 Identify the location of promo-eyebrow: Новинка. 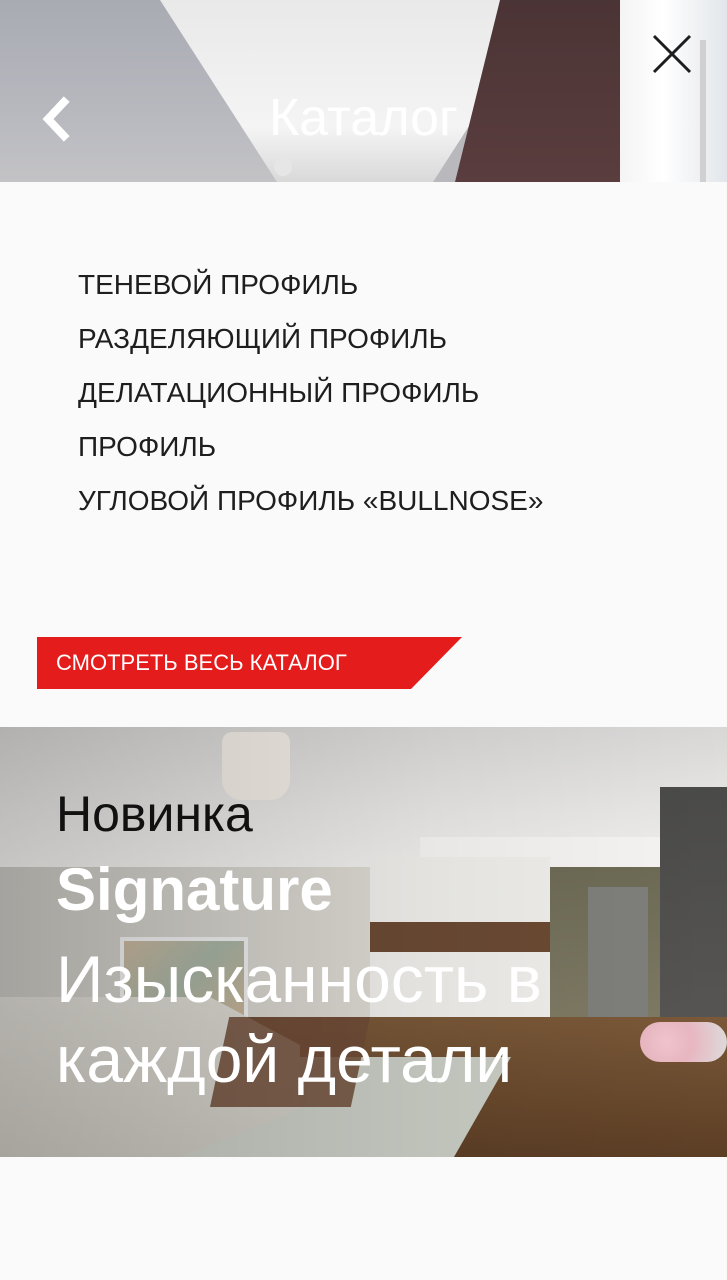
(154, 814).